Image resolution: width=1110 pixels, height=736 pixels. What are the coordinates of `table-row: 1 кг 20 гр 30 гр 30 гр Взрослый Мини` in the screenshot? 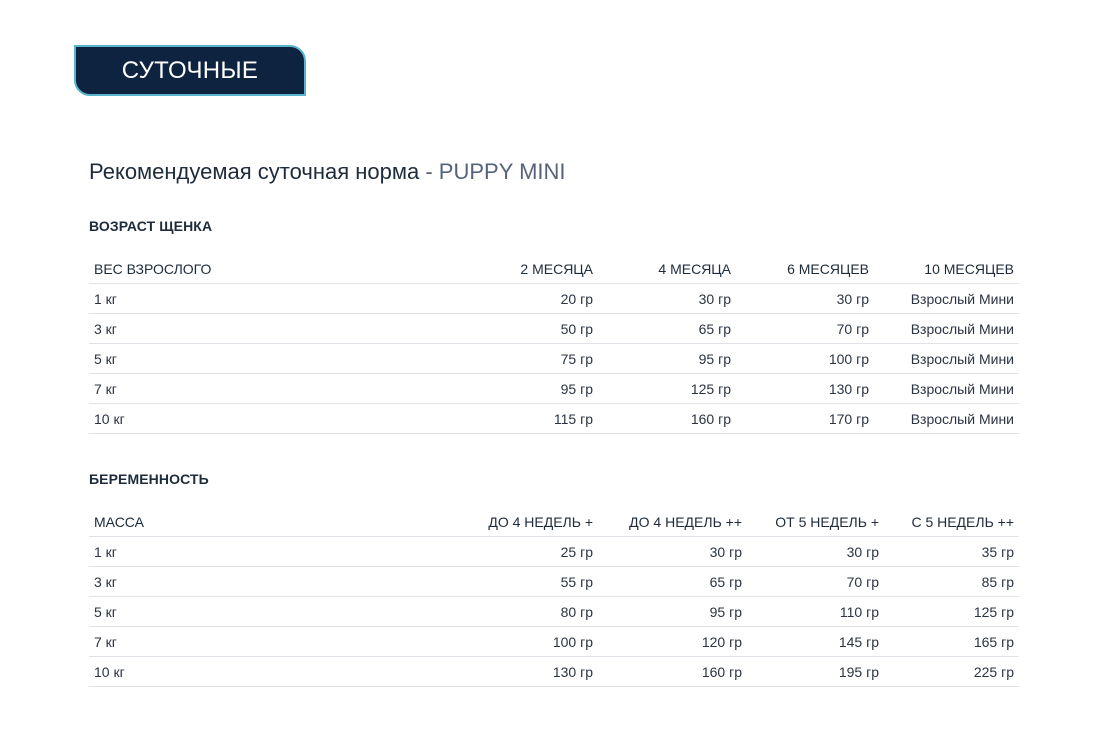 It's located at (554, 298).